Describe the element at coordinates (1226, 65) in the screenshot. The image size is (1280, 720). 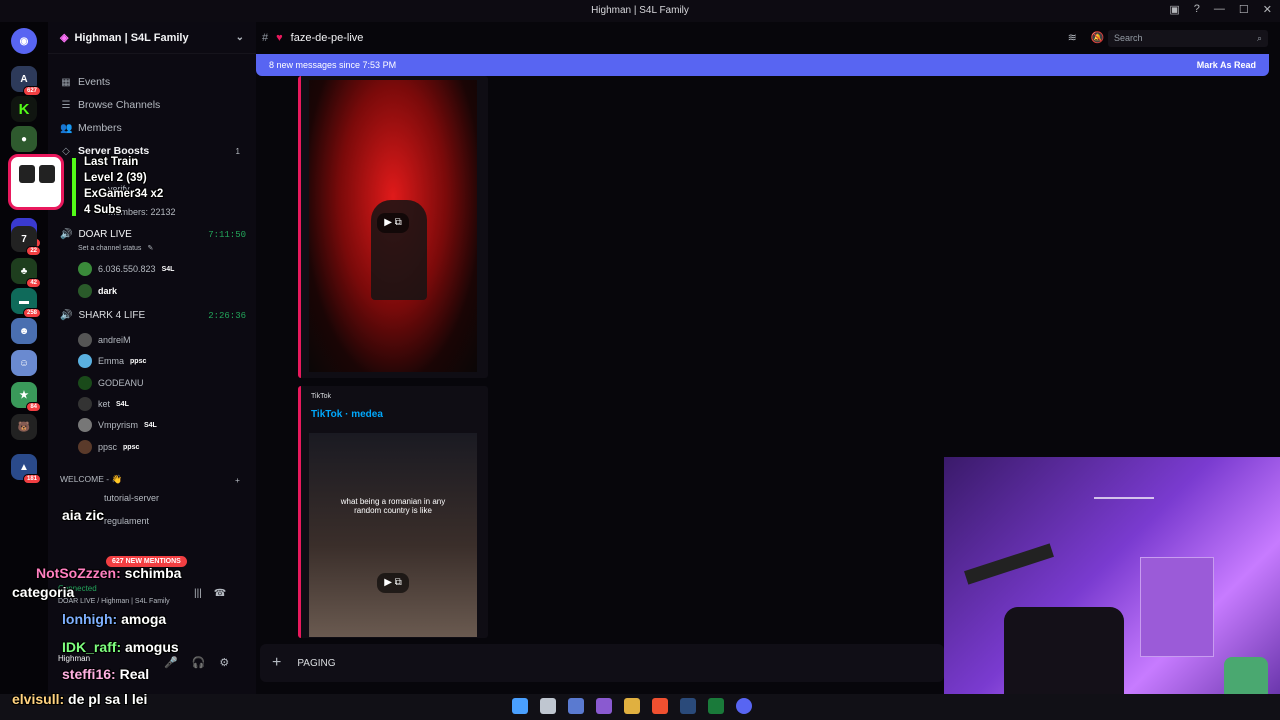
I see `mark-as-read-button: Mark As Read` at that location.